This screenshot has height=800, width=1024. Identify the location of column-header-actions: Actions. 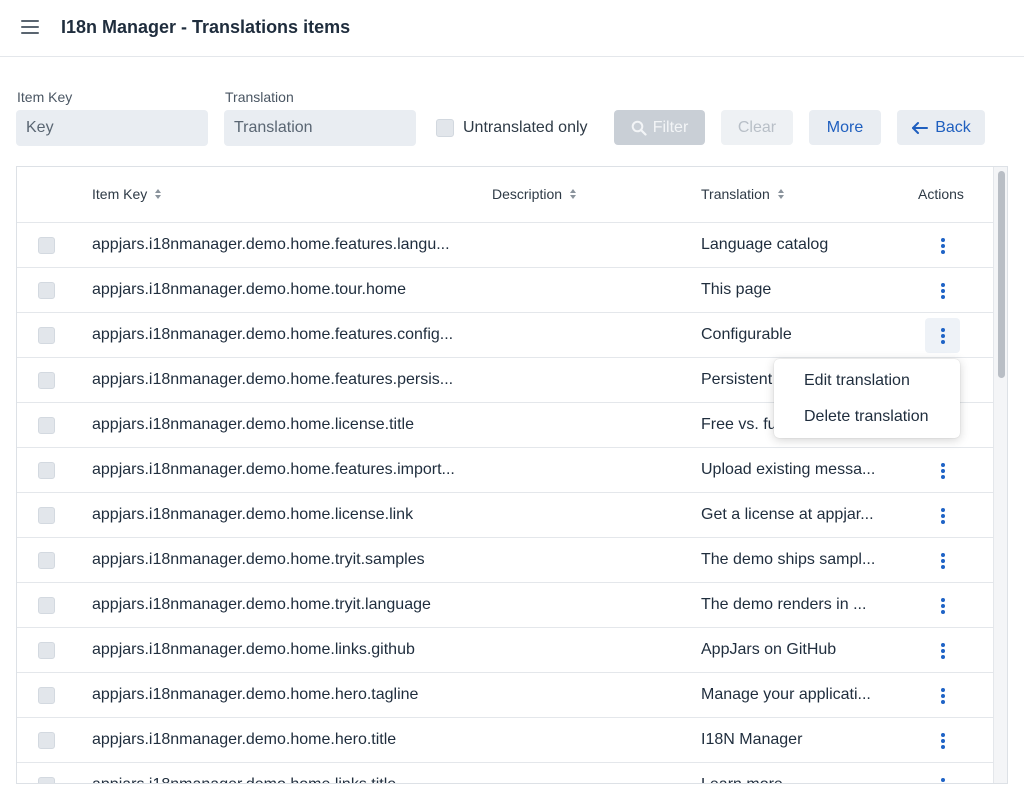
(941, 194).